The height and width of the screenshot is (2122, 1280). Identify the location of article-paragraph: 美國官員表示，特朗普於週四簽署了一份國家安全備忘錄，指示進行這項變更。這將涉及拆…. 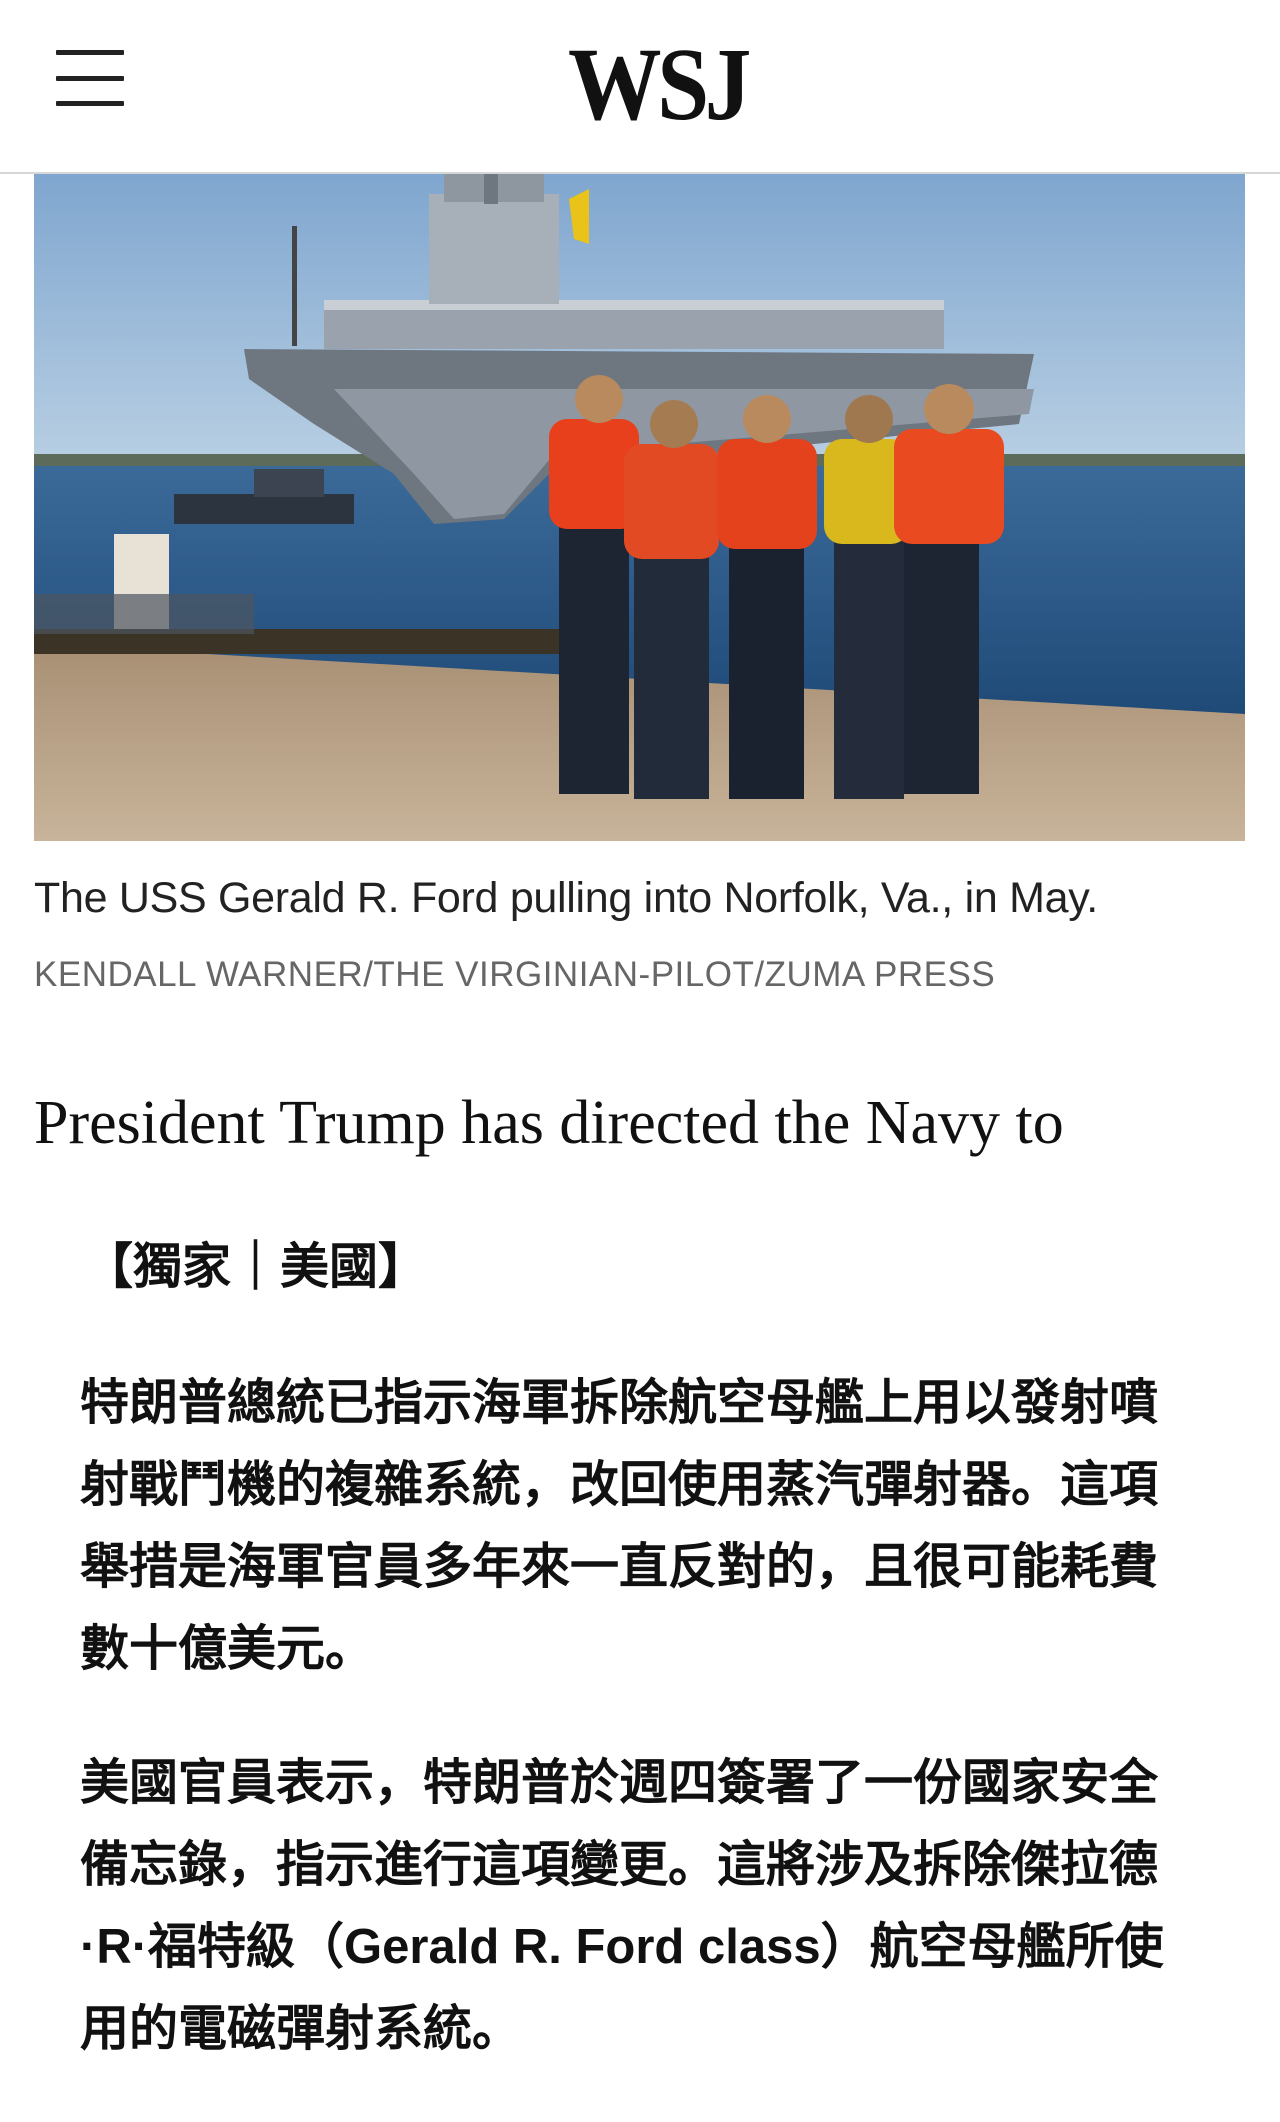
(622, 1906).